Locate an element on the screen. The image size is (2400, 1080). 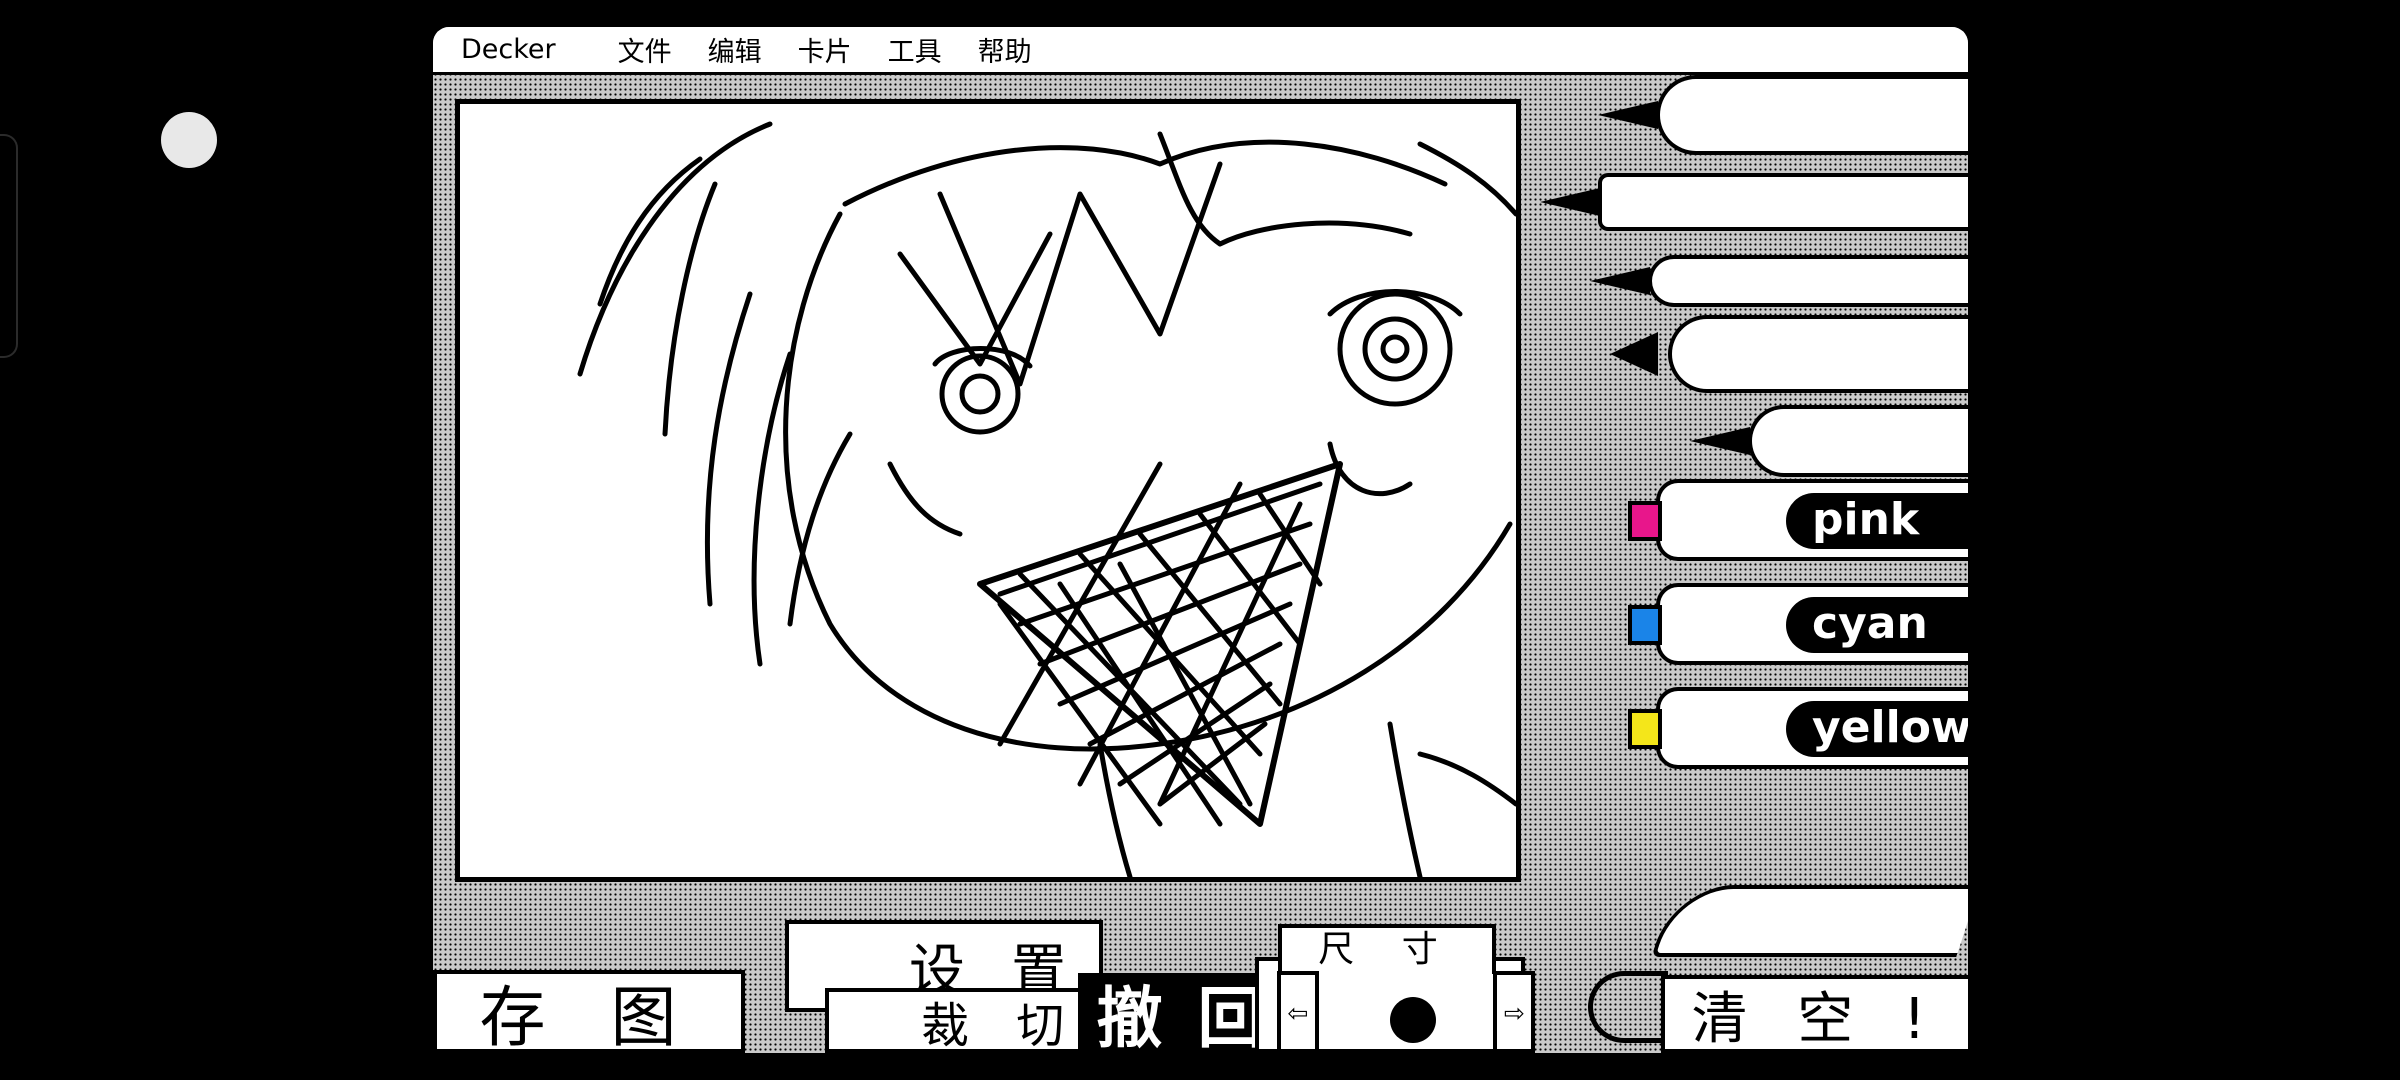
assistive-touch-icon is located at coordinates (189, 140).